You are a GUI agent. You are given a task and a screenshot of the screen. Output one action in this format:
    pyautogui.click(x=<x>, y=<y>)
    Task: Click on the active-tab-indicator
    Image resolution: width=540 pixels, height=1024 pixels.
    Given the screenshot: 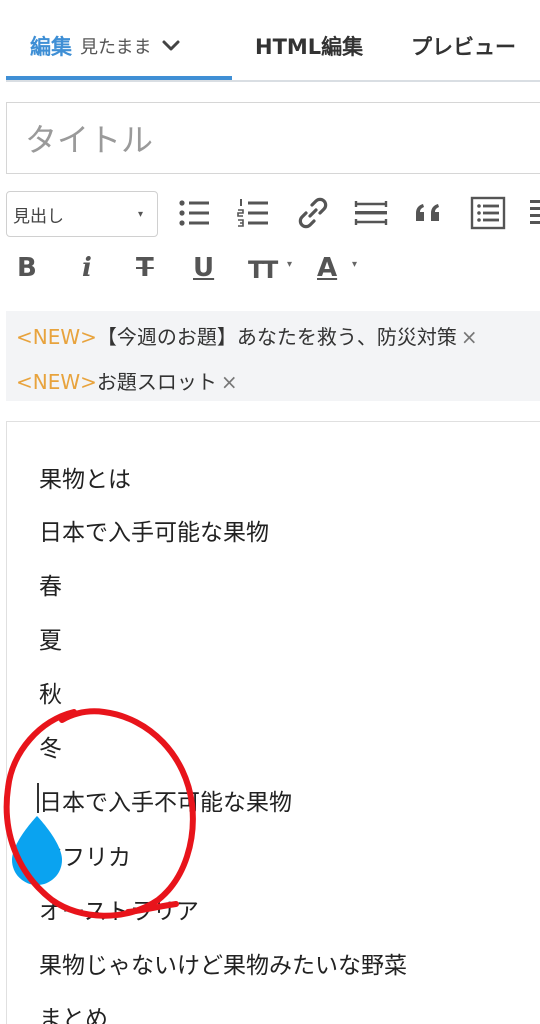 What is the action you would take?
    pyautogui.click(x=119, y=78)
    